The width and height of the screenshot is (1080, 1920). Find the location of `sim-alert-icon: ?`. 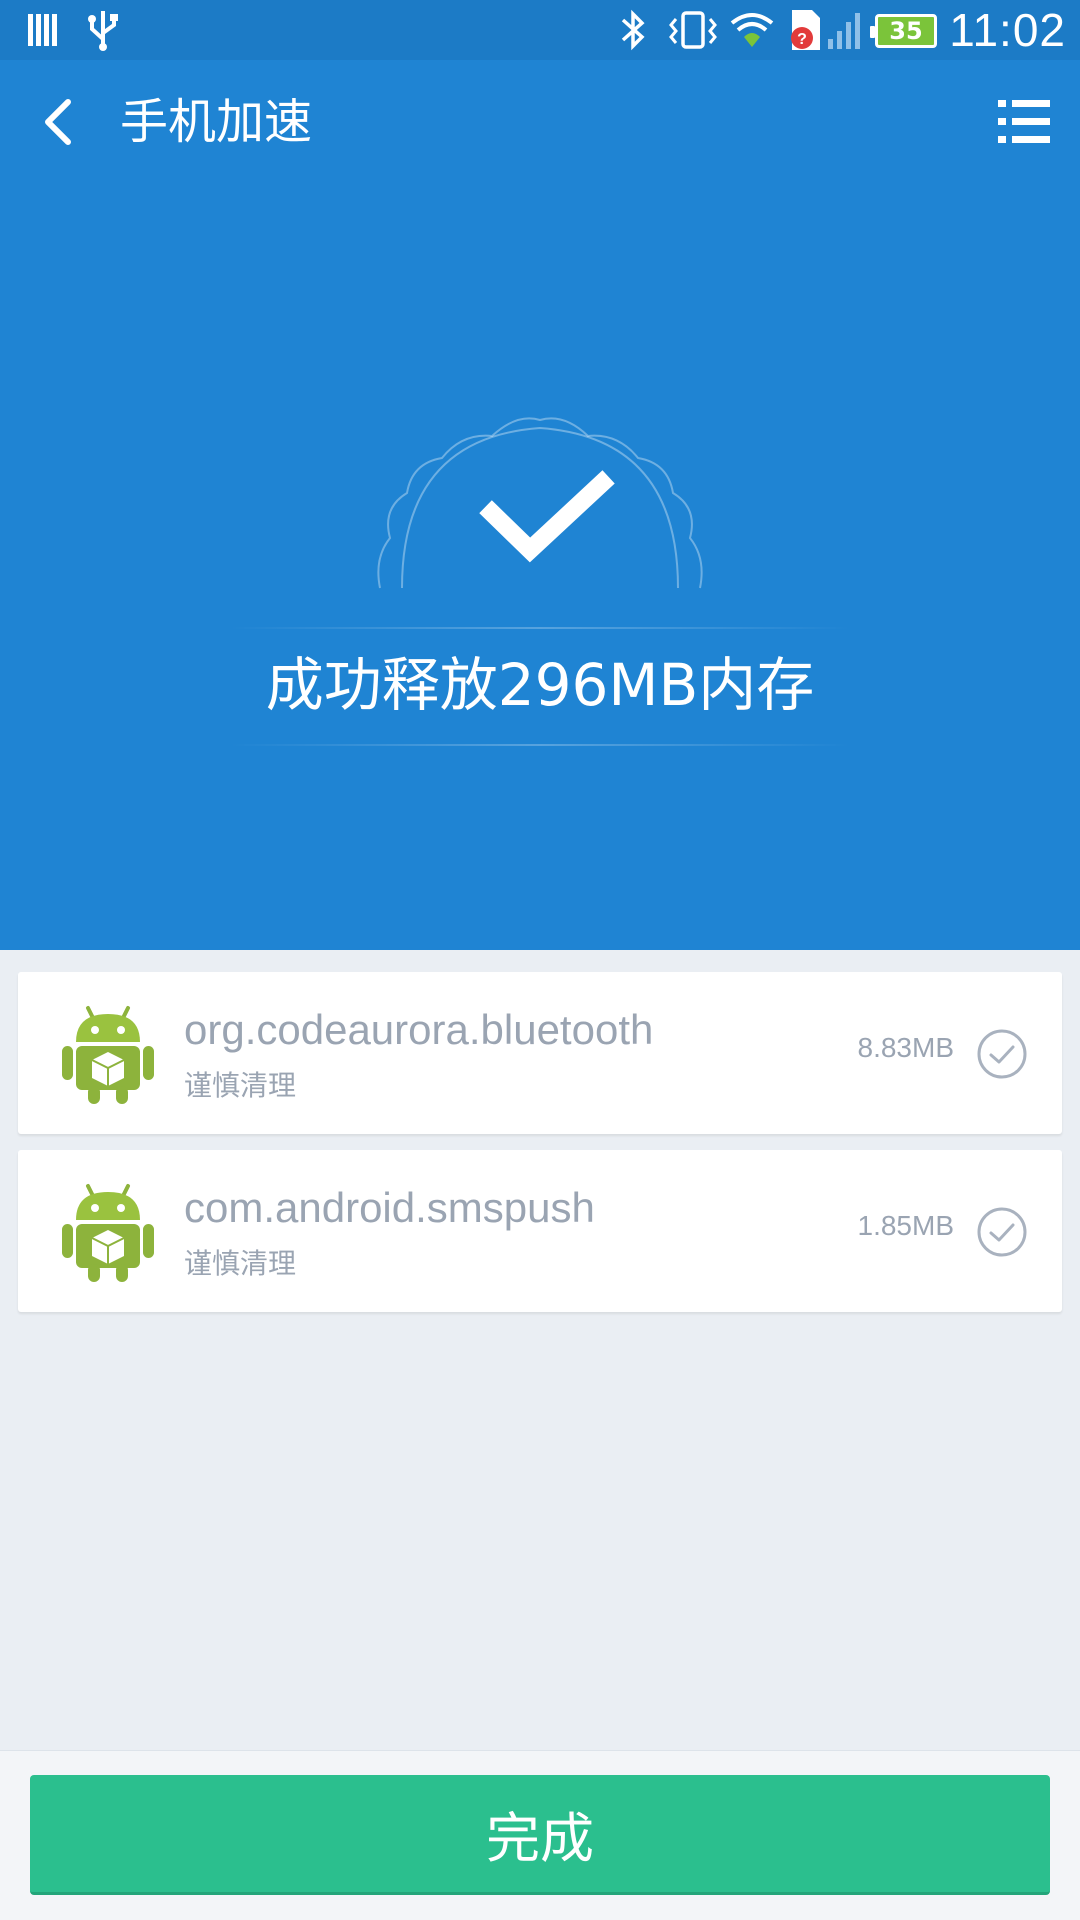

sim-alert-icon: ? is located at coordinates (806, 30).